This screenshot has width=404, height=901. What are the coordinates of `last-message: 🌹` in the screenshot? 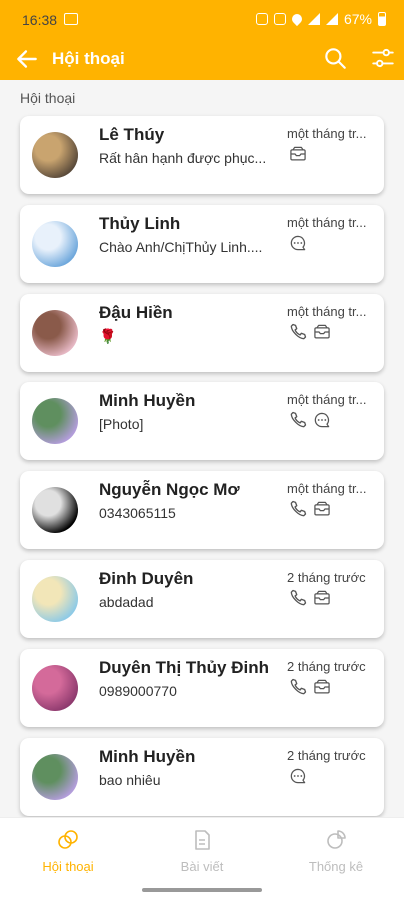 It's located at (108, 335).